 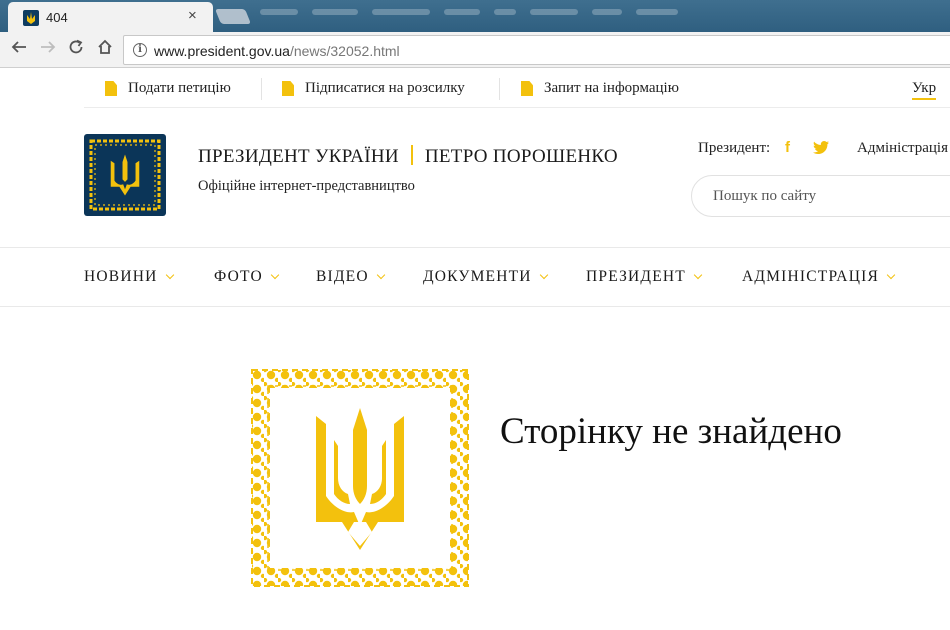 I want to click on title-divider, so click(x=411, y=155).